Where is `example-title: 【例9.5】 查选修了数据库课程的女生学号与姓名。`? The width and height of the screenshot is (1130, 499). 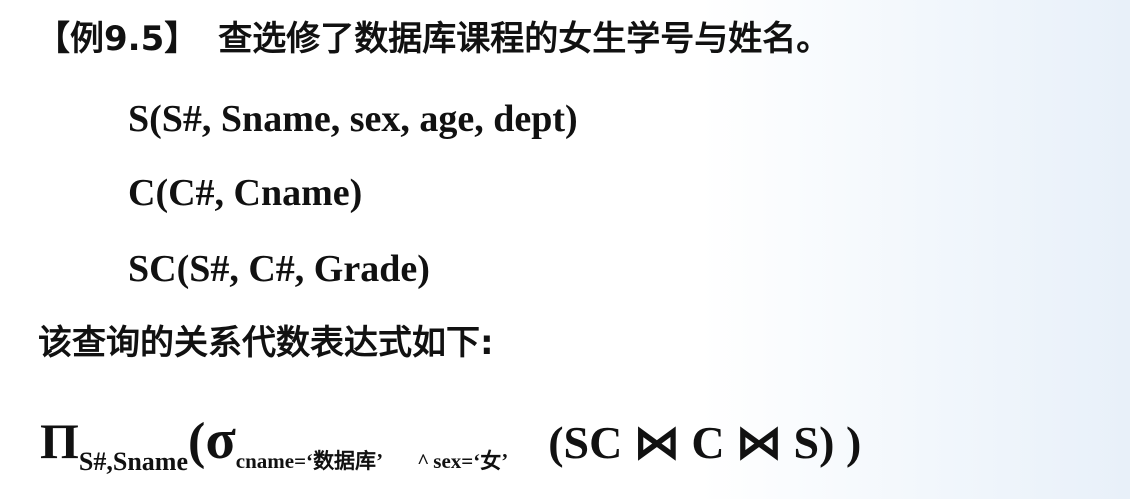 example-title: 【例9.5】 查选修了数据库课程的女生学号与姓名。 is located at coordinates (433, 39).